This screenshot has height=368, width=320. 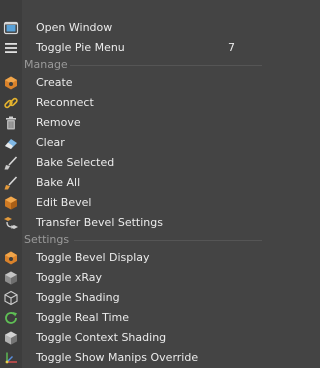 I want to click on context-shading-icon, so click(x=11, y=338).